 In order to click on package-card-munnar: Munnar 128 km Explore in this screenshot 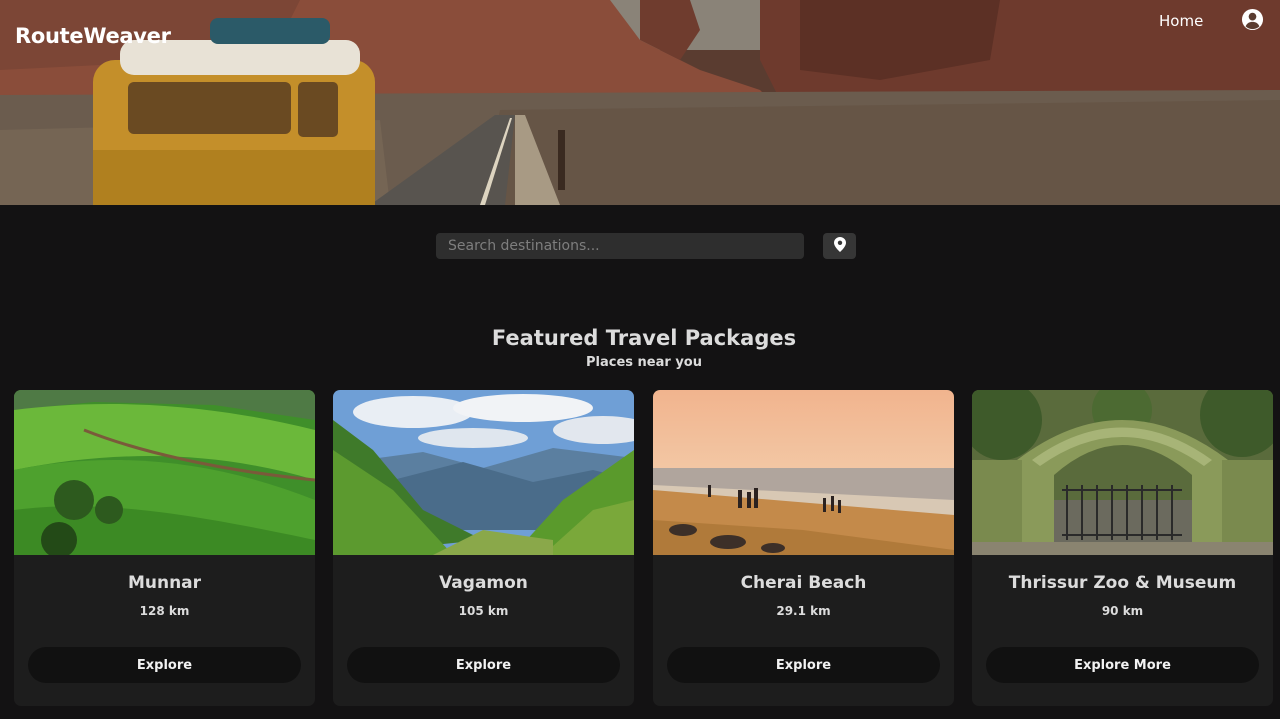, I will do `click(164, 548)`.